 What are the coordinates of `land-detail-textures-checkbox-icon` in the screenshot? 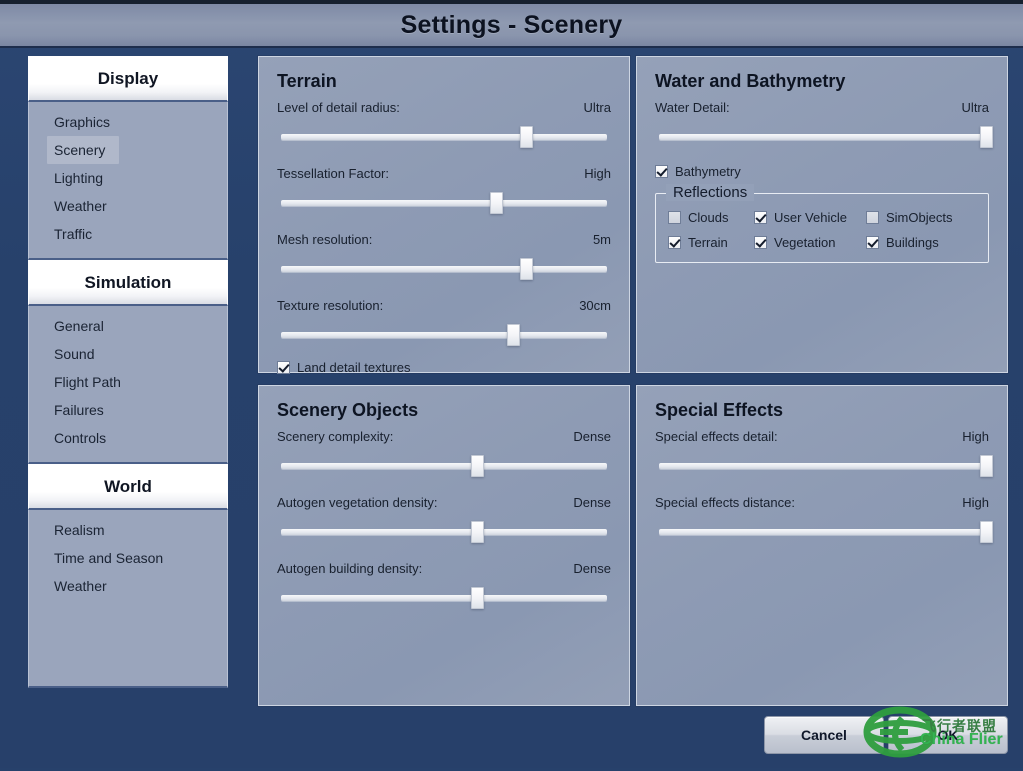 It's located at (283, 367).